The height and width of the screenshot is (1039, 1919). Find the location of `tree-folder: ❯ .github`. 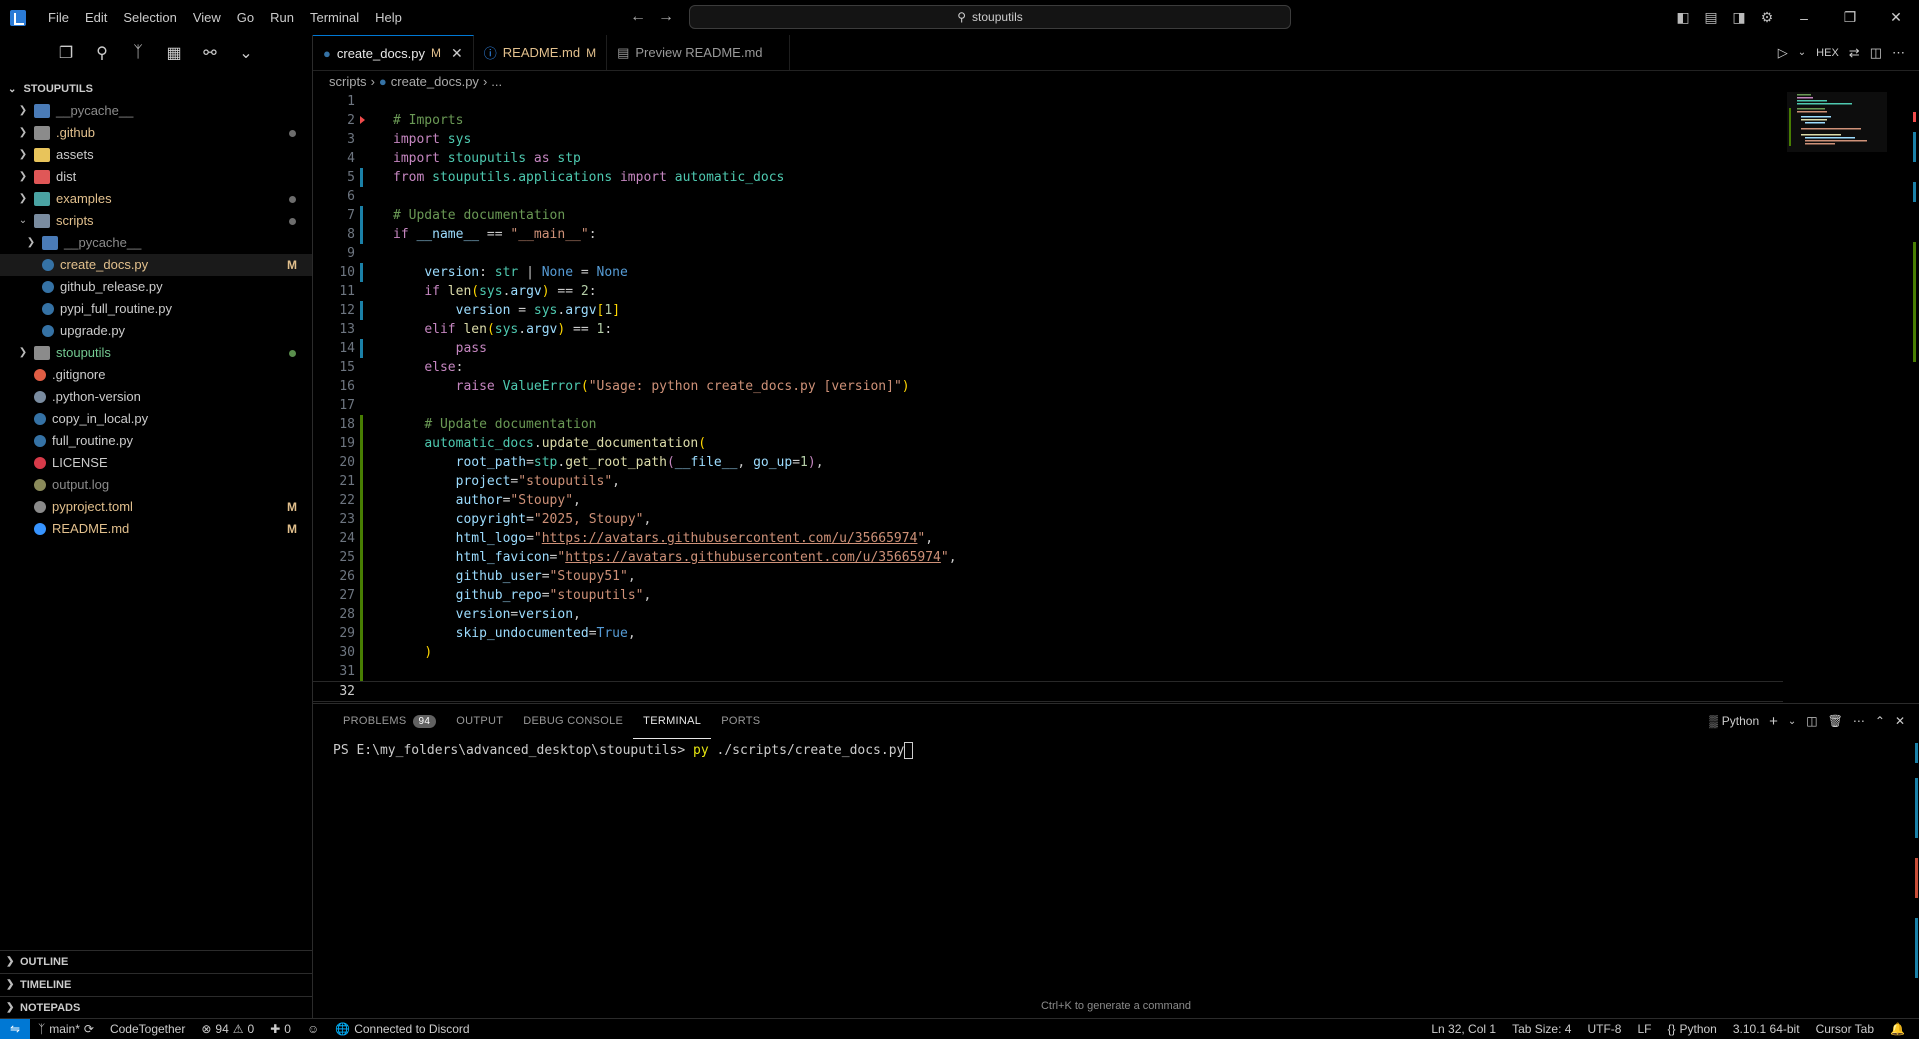

tree-folder: ❯ .github is located at coordinates (156, 133).